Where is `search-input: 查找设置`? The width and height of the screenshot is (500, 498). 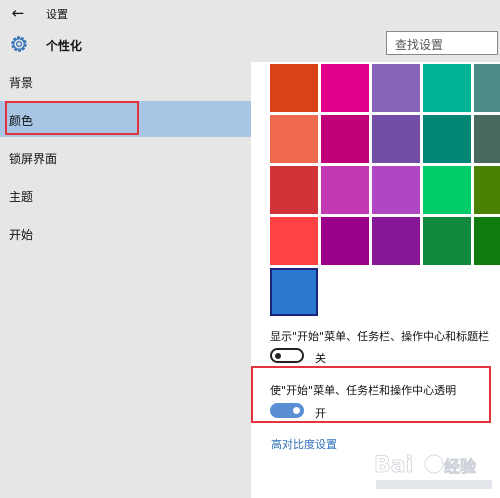
search-input: 查找设置 is located at coordinates (442, 43).